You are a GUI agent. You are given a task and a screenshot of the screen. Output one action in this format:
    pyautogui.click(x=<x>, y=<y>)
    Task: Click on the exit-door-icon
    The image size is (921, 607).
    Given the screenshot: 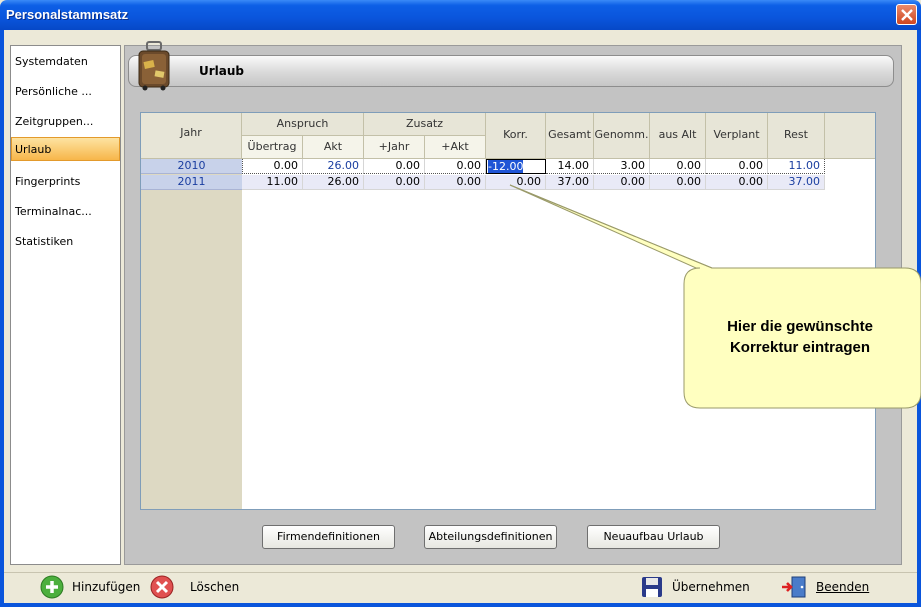 What is the action you would take?
    pyautogui.click(x=794, y=587)
    